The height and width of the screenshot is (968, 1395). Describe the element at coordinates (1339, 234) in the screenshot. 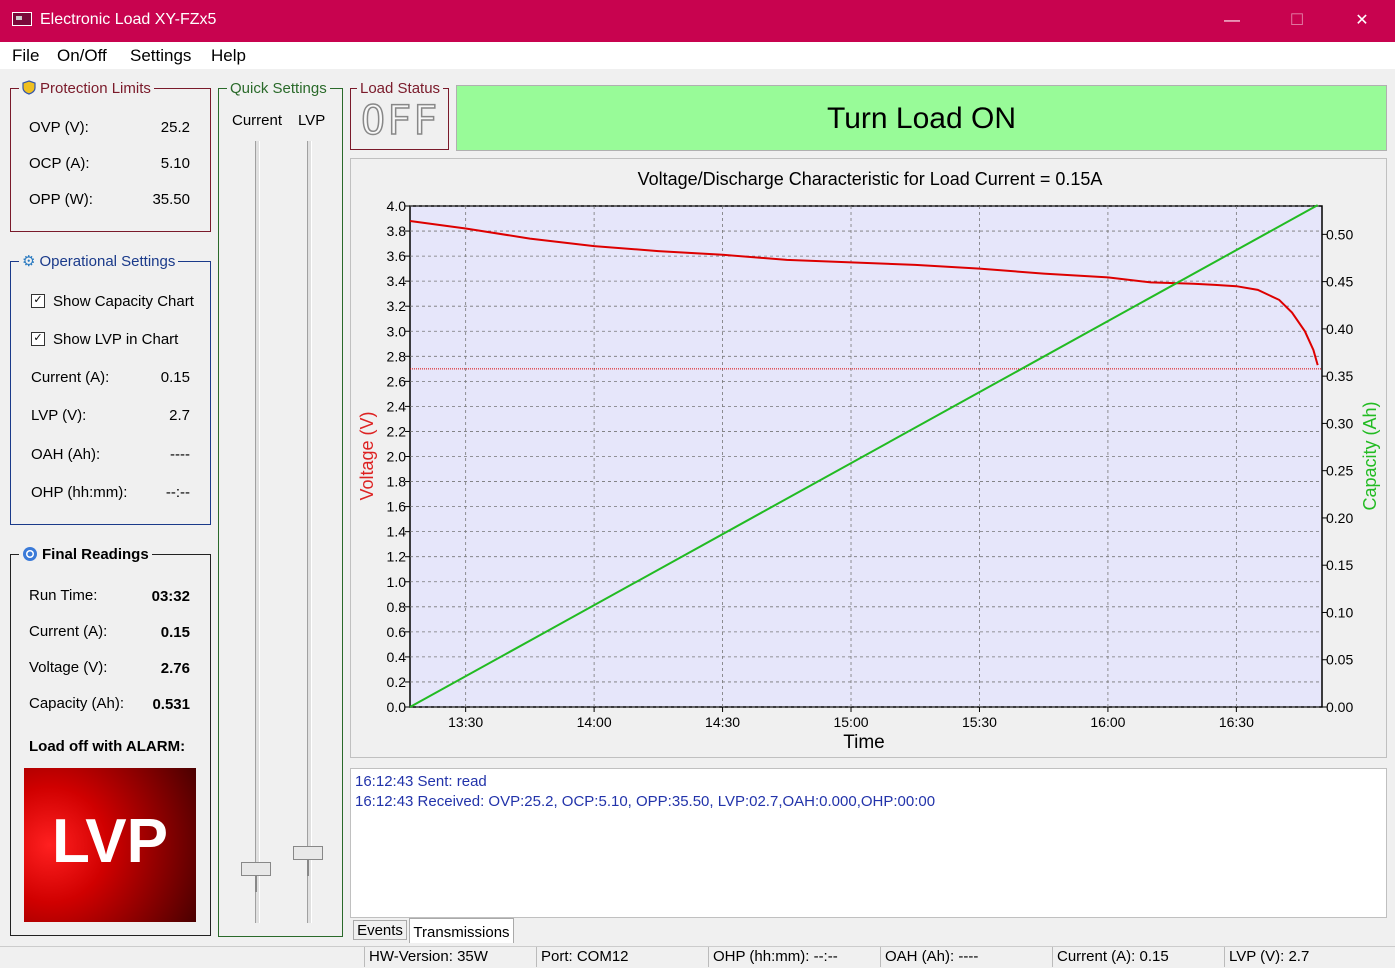

I see `y2-tick-label: 0.50` at that location.